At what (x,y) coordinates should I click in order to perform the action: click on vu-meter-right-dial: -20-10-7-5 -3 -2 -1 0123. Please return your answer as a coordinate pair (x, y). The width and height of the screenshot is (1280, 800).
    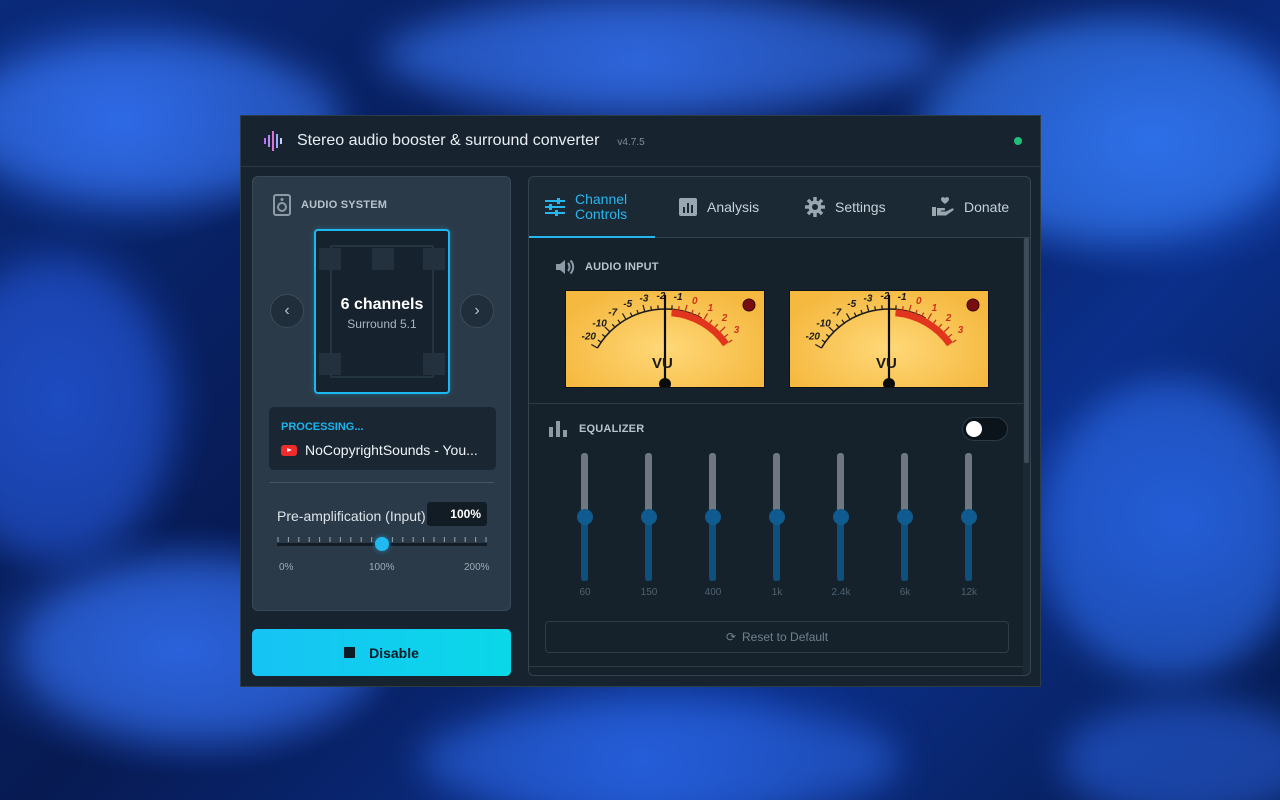
    Looking at the image, I should click on (893, 339).